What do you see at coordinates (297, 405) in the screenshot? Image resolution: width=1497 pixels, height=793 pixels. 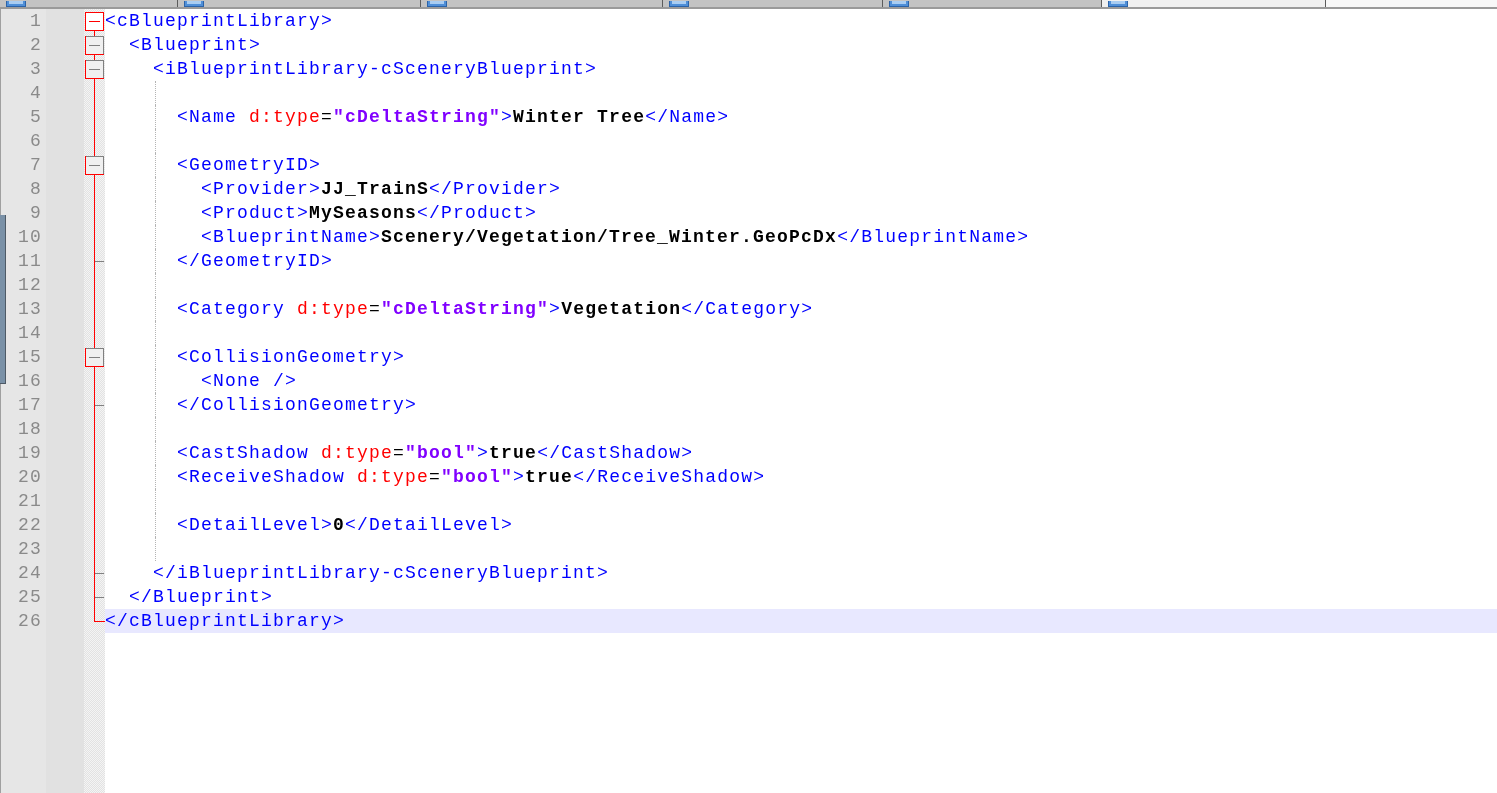 I see `code-line: </CollisionGeometry>` at bounding box center [297, 405].